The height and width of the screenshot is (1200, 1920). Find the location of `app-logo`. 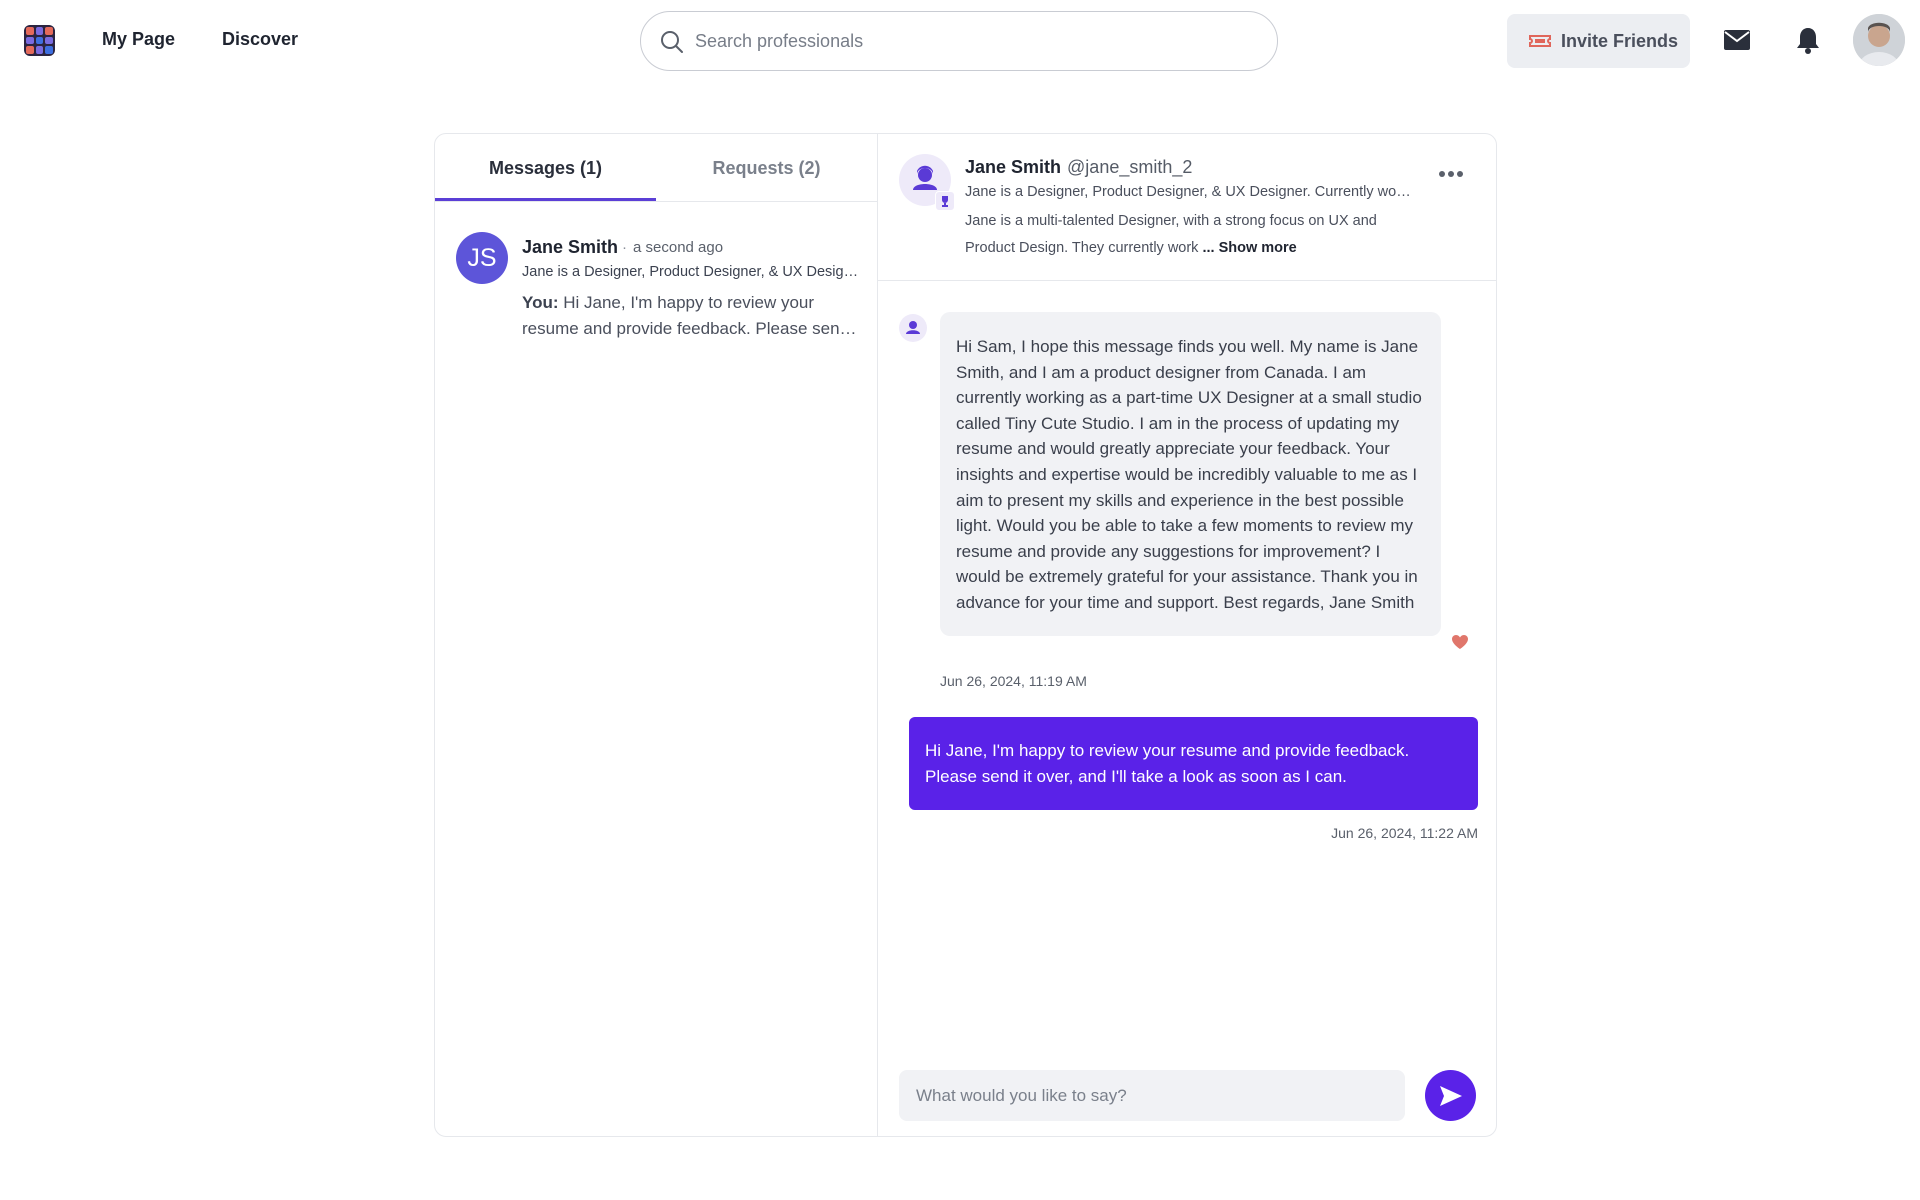

app-logo is located at coordinates (39, 40).